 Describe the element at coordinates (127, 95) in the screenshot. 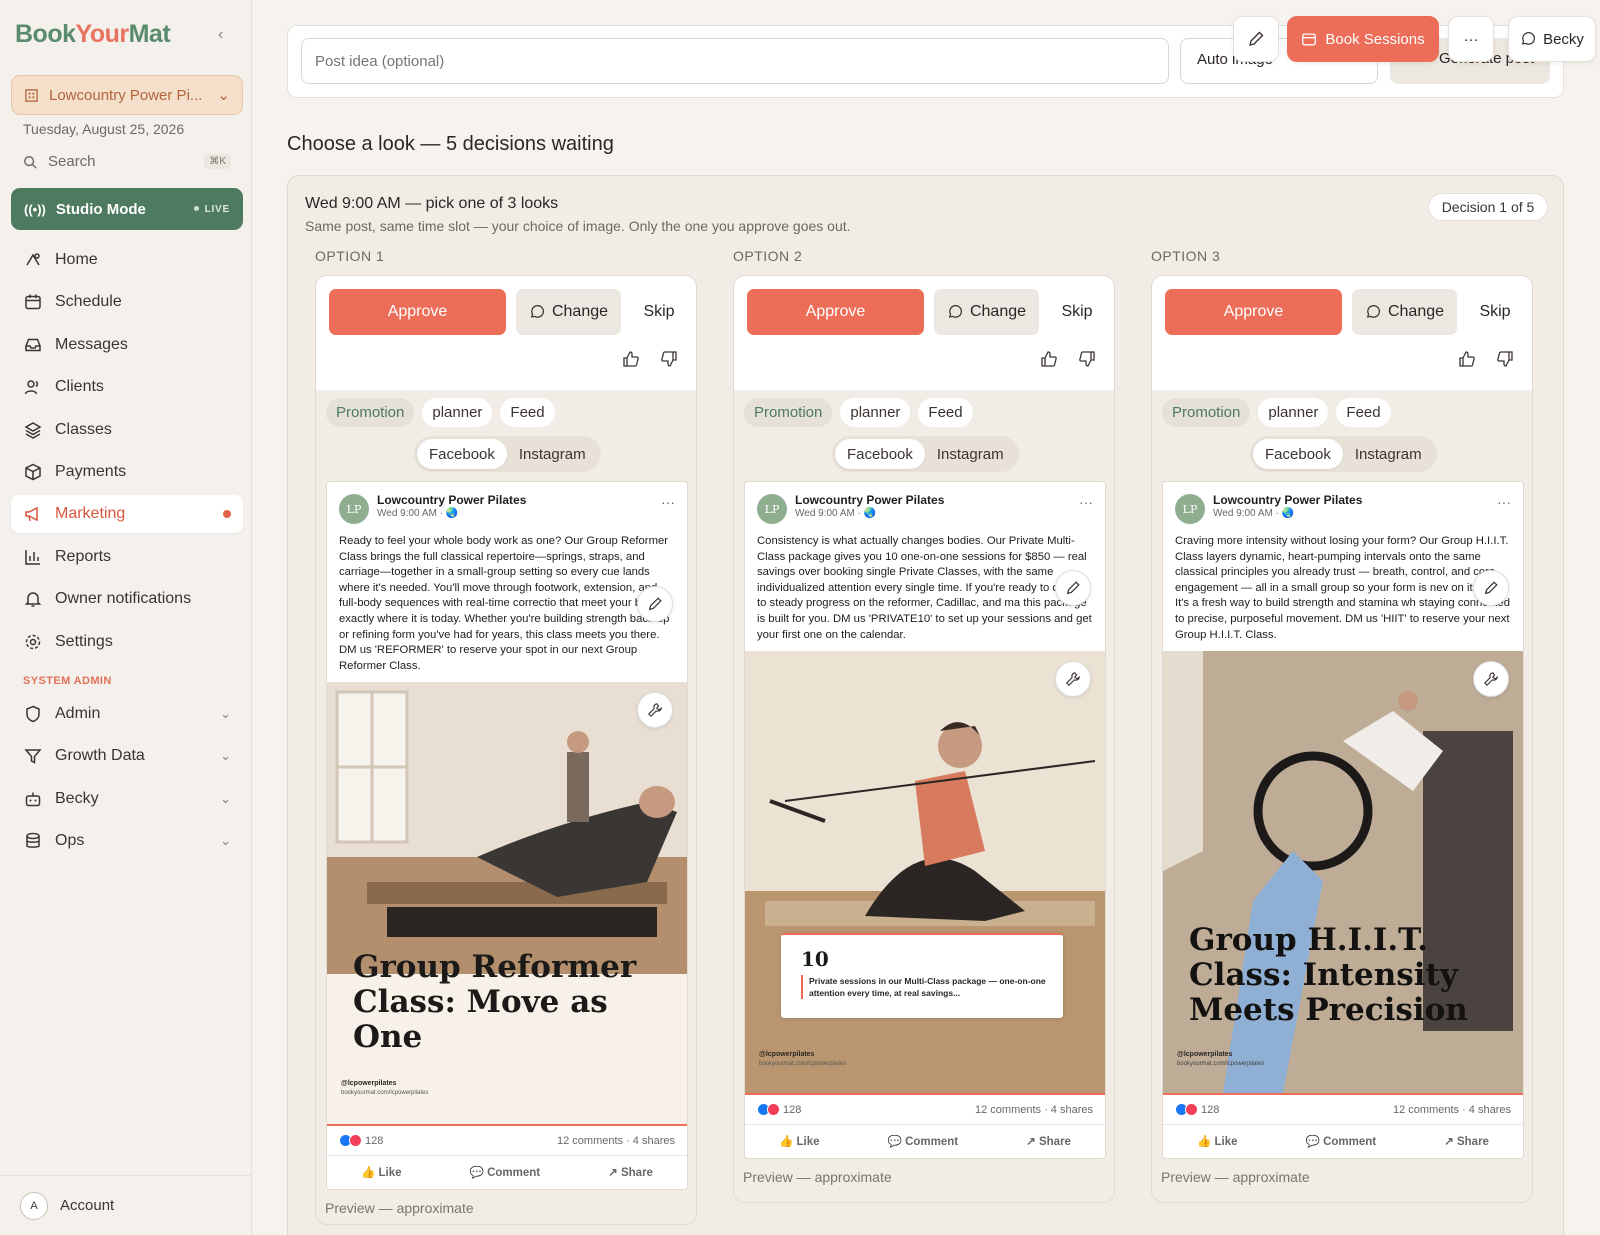

I see `studio-selector: Lowcountry Power Pi... ⌄` at that location.